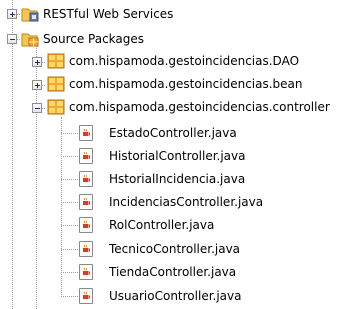 The image size is (352, 309). What do you see at coordinates (30, 14) in the screenshot?
I see `web-services-folder-icon` at bounding box center [30, 14].